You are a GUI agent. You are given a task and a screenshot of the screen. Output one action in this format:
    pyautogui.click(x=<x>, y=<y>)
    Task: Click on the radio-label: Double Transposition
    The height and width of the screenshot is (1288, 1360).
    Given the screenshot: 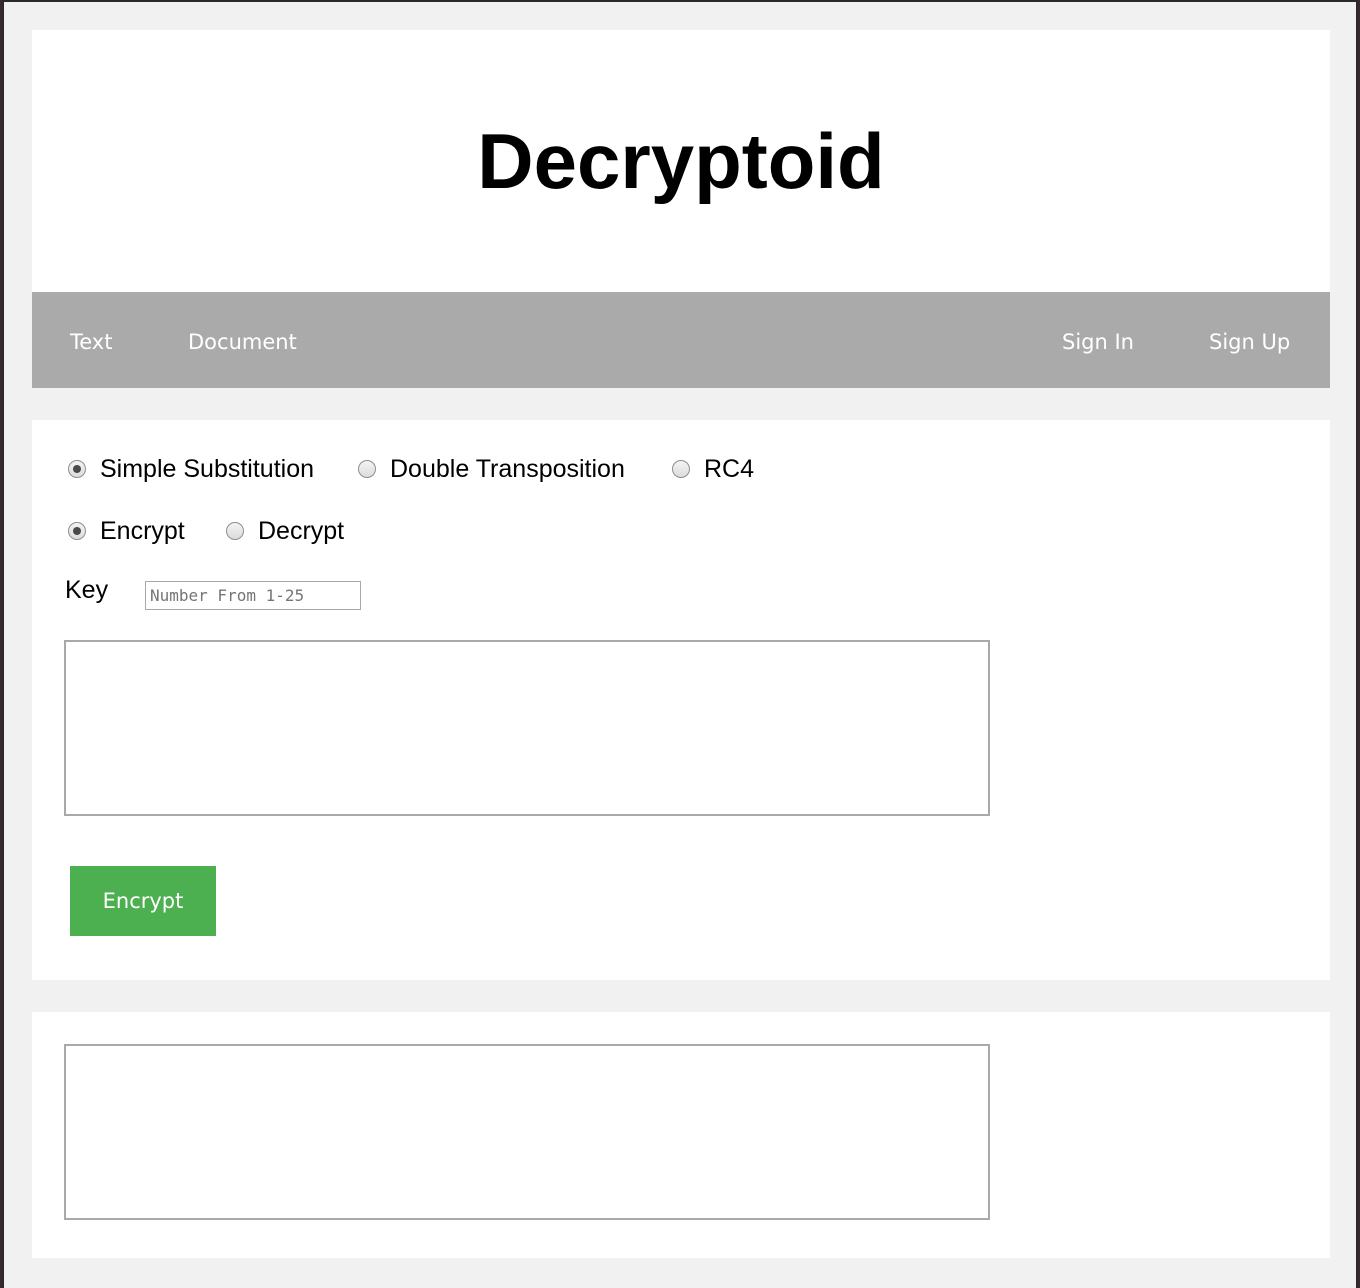 What is the action you would take?
    pyautogui.click(x=507, y=469)
    